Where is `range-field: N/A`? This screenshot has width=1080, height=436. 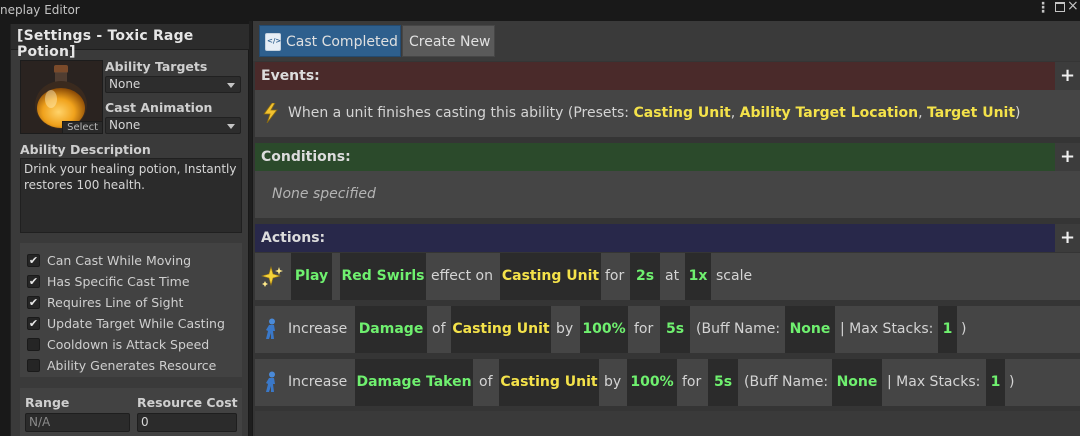 range-field: N/A is located at coordinates (77, 422).